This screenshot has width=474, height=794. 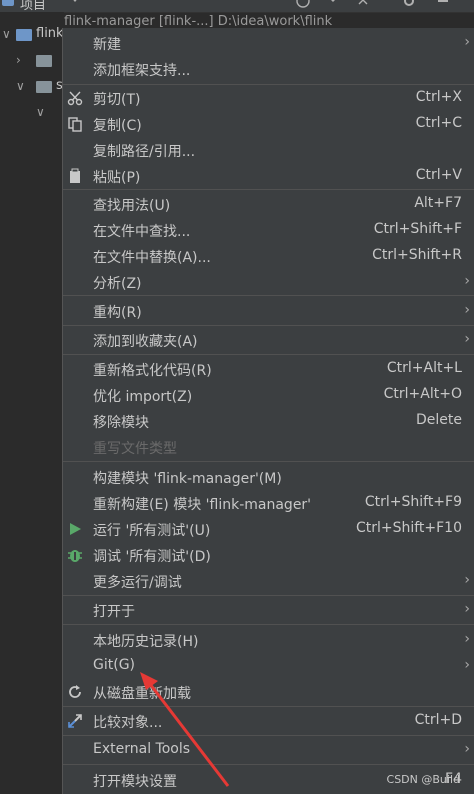 I want to click on menu-item-new: 新建 ›, so click(x=268, y=43).